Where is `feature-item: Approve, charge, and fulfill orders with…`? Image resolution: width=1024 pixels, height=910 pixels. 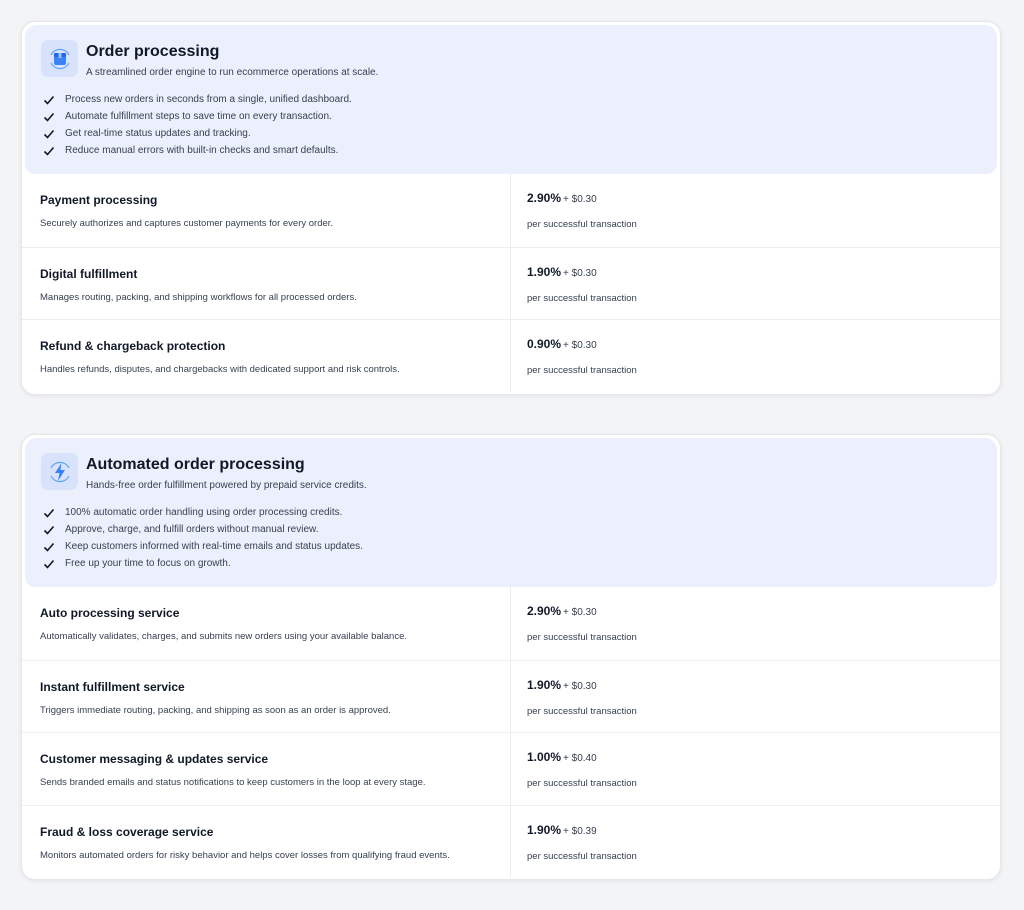 feature-item: Approve, charge, and fulfill orders with… is located at coordinates (511, 529).